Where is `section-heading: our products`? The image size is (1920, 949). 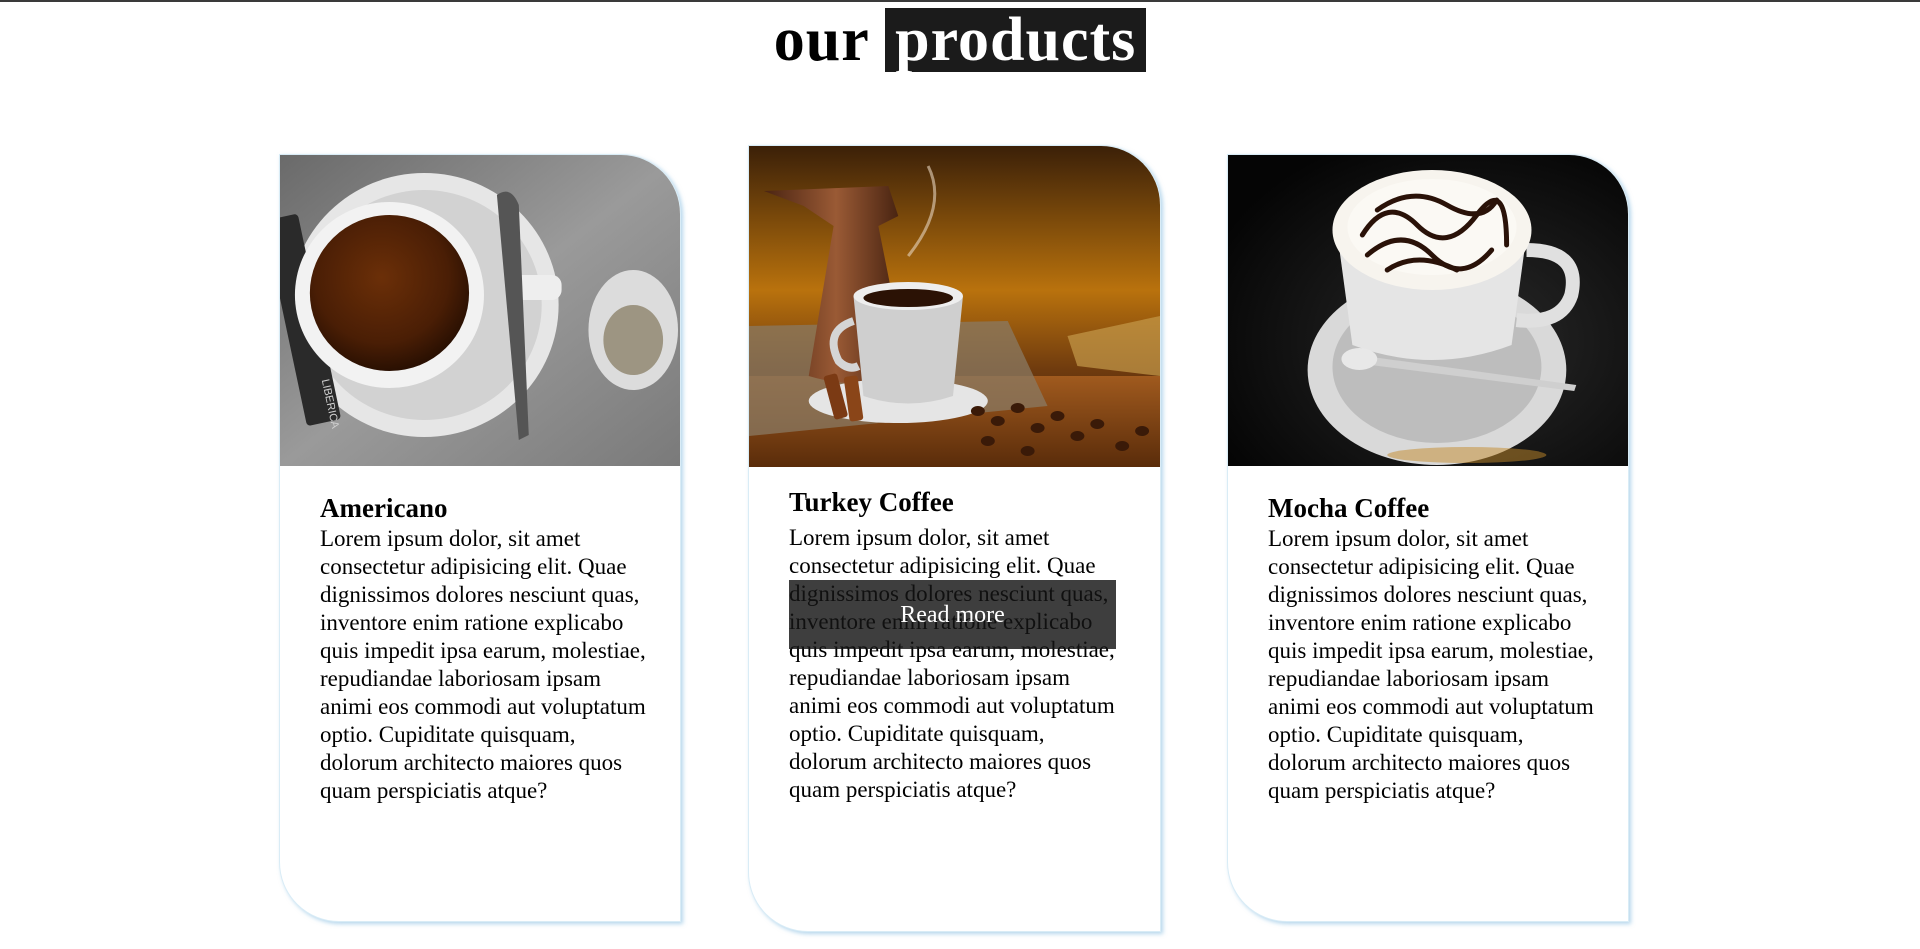
section-heading: our products is located at coordinates (960, 40).